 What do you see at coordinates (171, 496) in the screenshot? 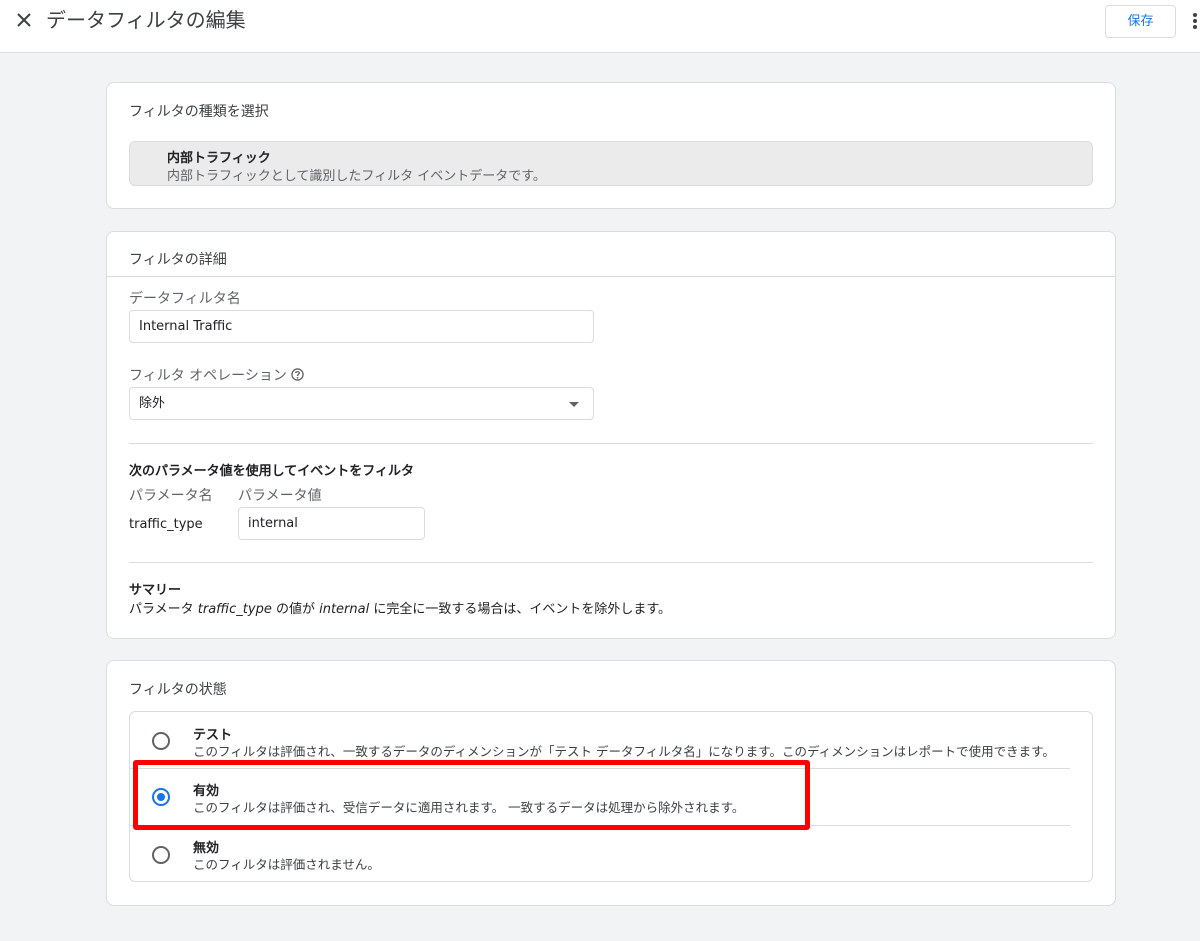
I see `param-name-label: パラメータ名` at bounding box center [171, 496].